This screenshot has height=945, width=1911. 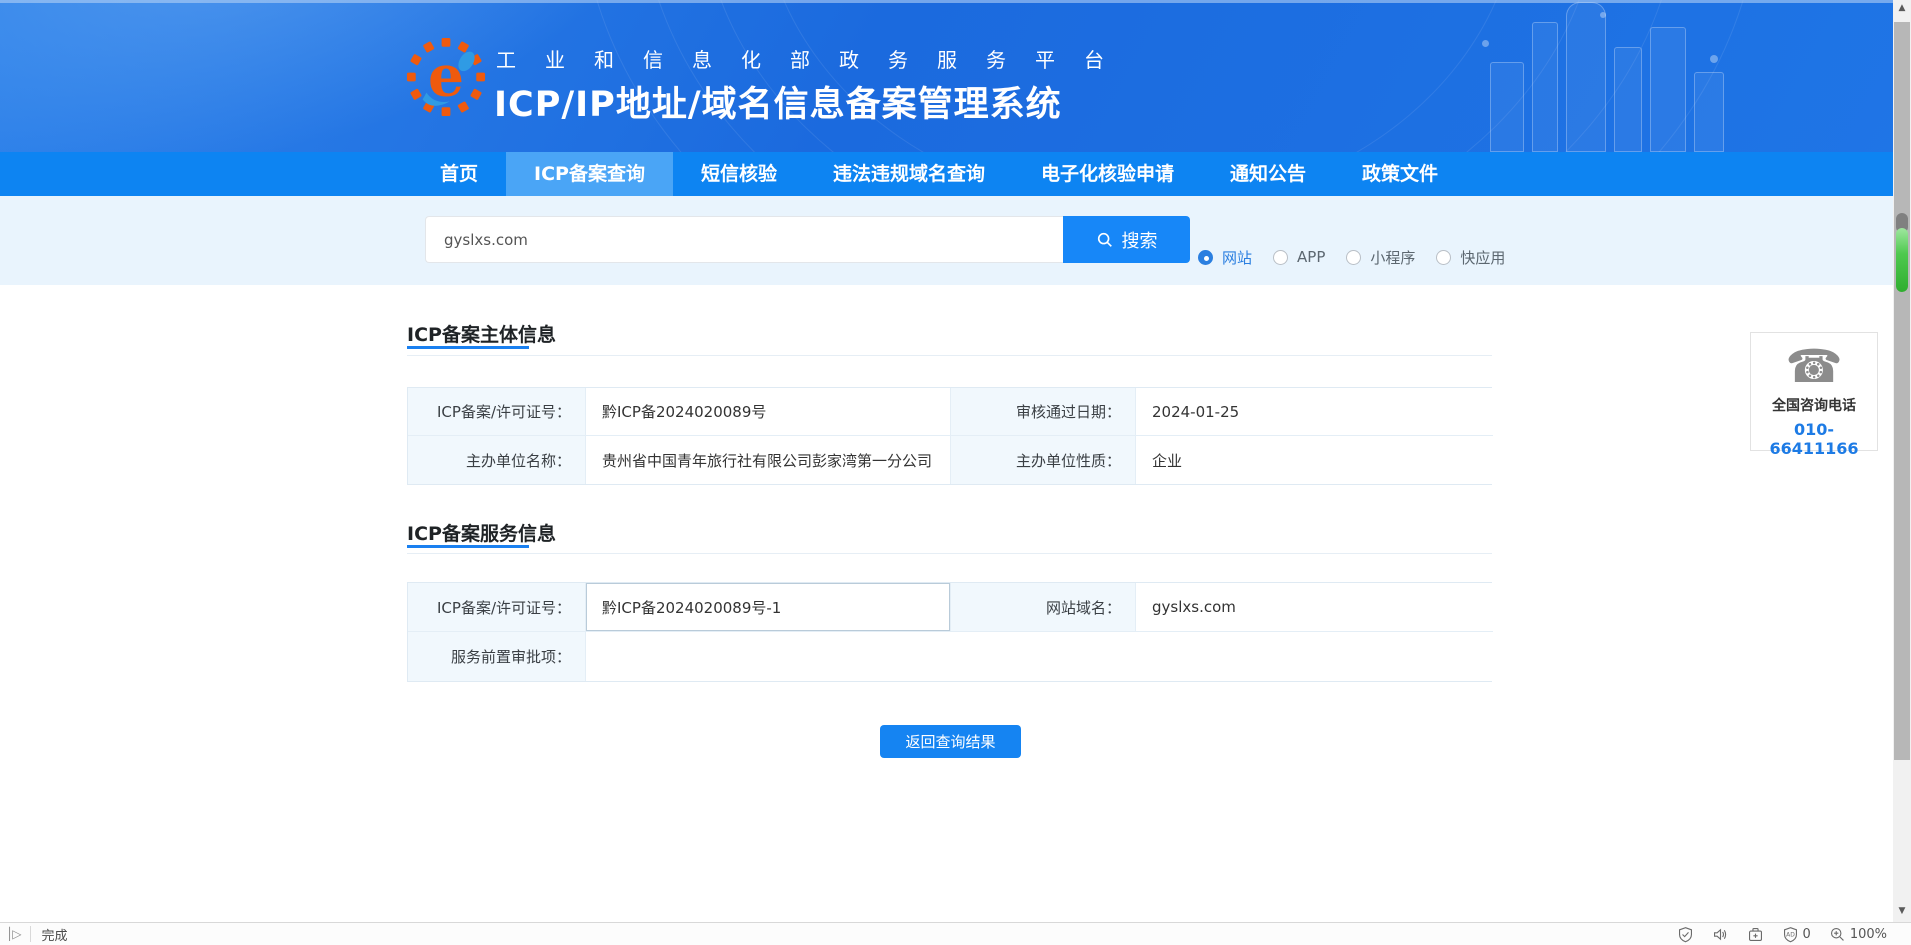 What do you see at coordinates (481, 534) in the screenshot?
I see `service-section-title: ICP备案服务信息` at bounding box center [481, 534].